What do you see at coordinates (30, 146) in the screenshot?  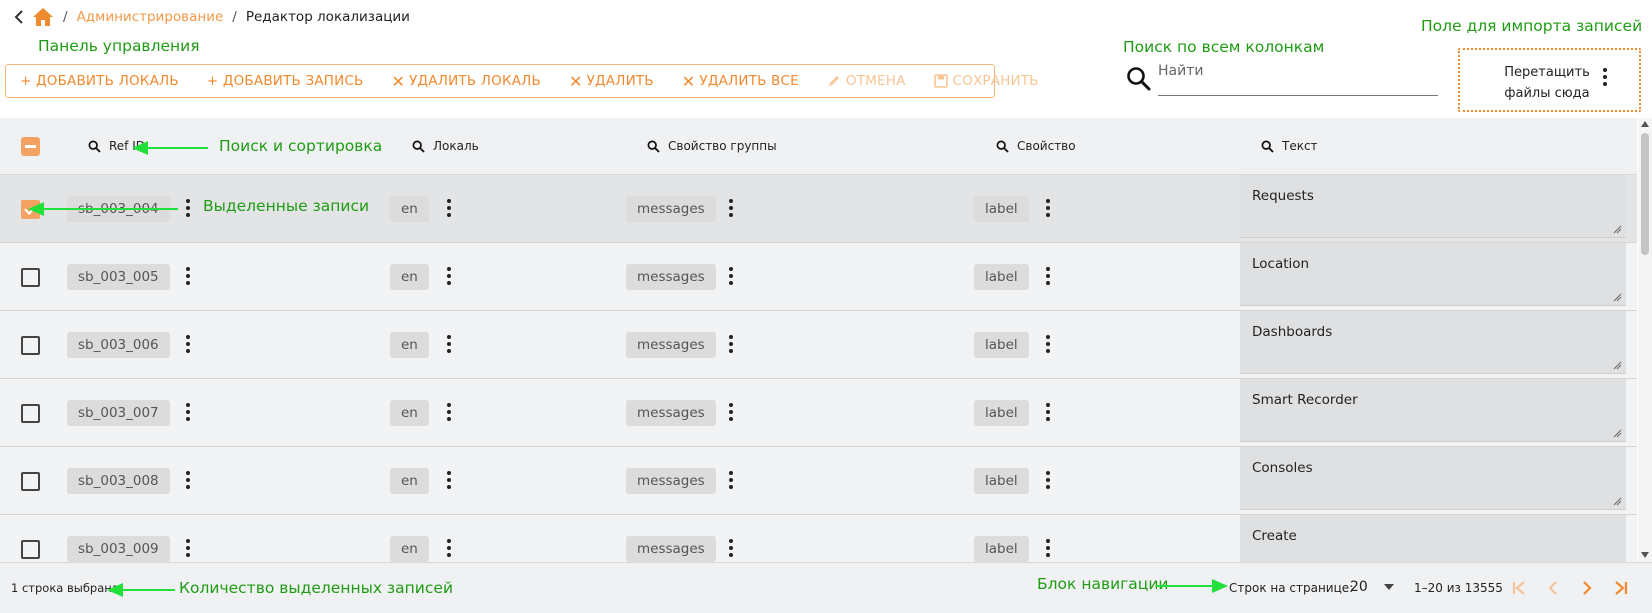 I see `select-all-checkbox` at bounding box center [30, 146].